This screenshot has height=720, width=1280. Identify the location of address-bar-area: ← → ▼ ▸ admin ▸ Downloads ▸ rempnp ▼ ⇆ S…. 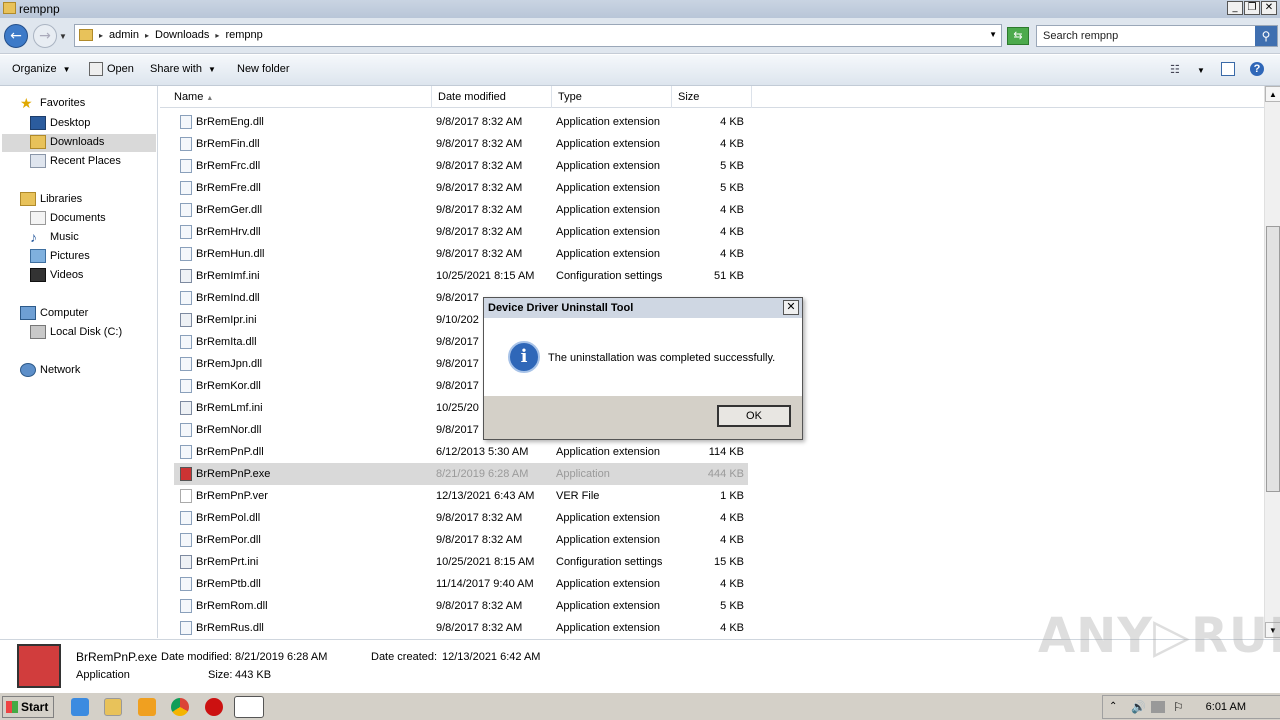
(640, 36).